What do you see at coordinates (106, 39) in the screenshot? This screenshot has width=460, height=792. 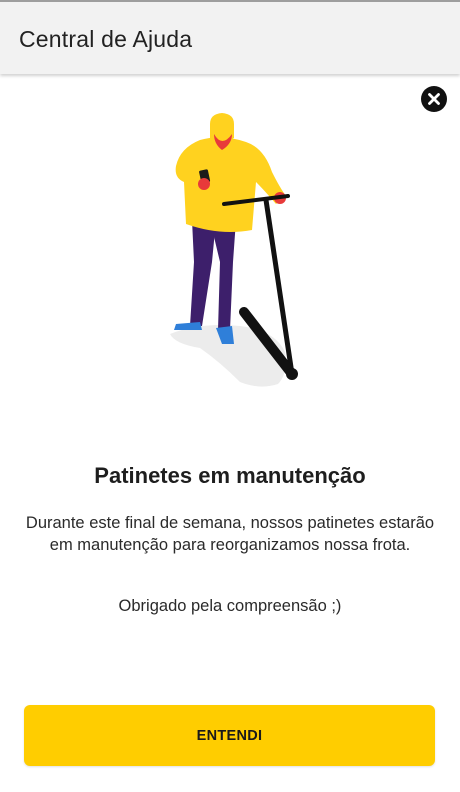 I see `app-title: Central de Ajuda` at bounding box center [106, 39].